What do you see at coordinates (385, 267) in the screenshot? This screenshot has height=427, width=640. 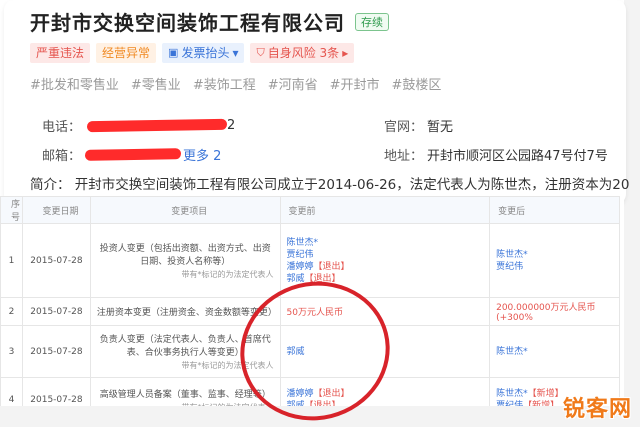 I see `person-link: 潘婷婷【退出】` at bounding box center [385, 267].